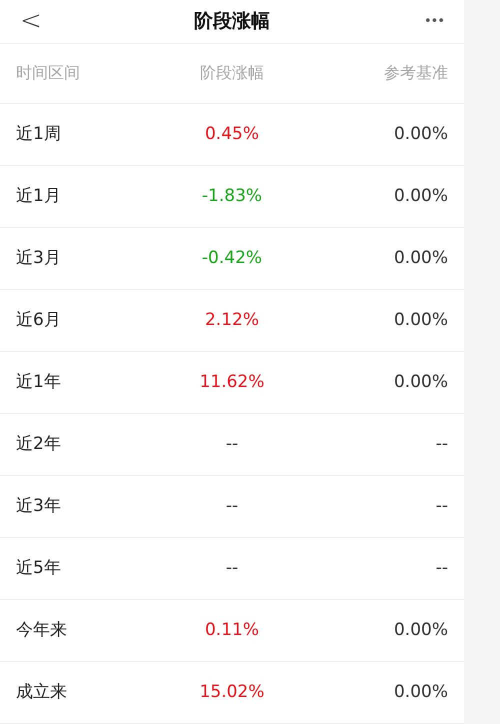 The image size is (500, 724). I want to click on more-button: •••, so click(424, 21).